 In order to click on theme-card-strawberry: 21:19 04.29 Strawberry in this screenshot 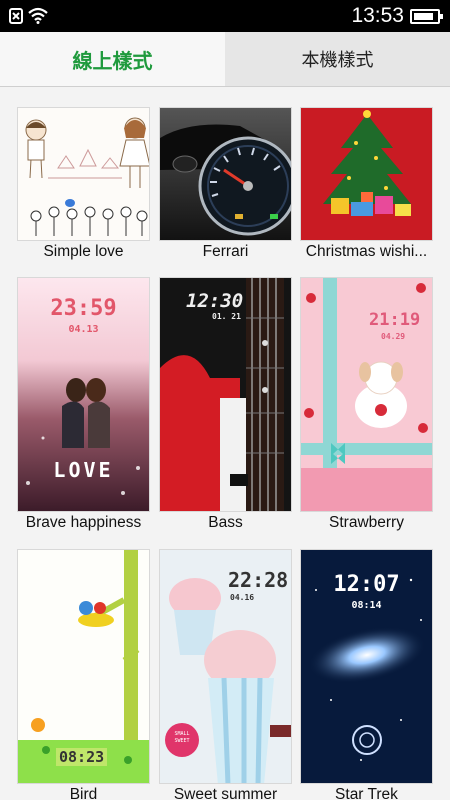, I will do `click(366, 404)`.